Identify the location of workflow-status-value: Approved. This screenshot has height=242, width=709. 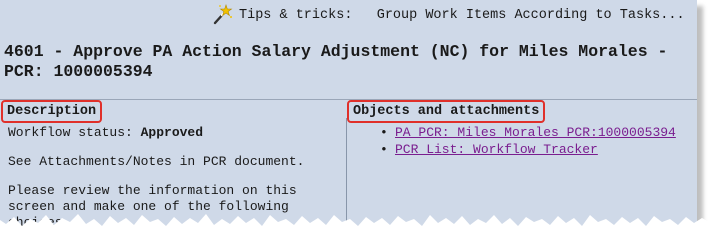
(172, 132).